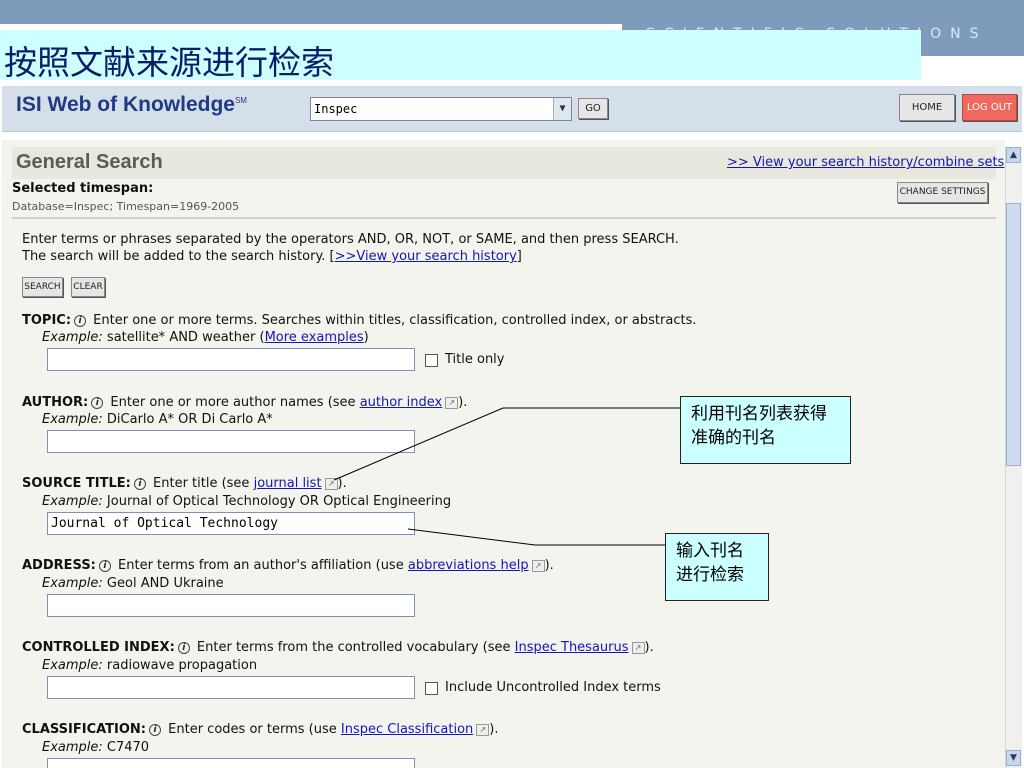 The image size is (1024, 768). Describe the element at coordinates (231, 687) in the screenshot. I see `controlled-index-input` at that location.